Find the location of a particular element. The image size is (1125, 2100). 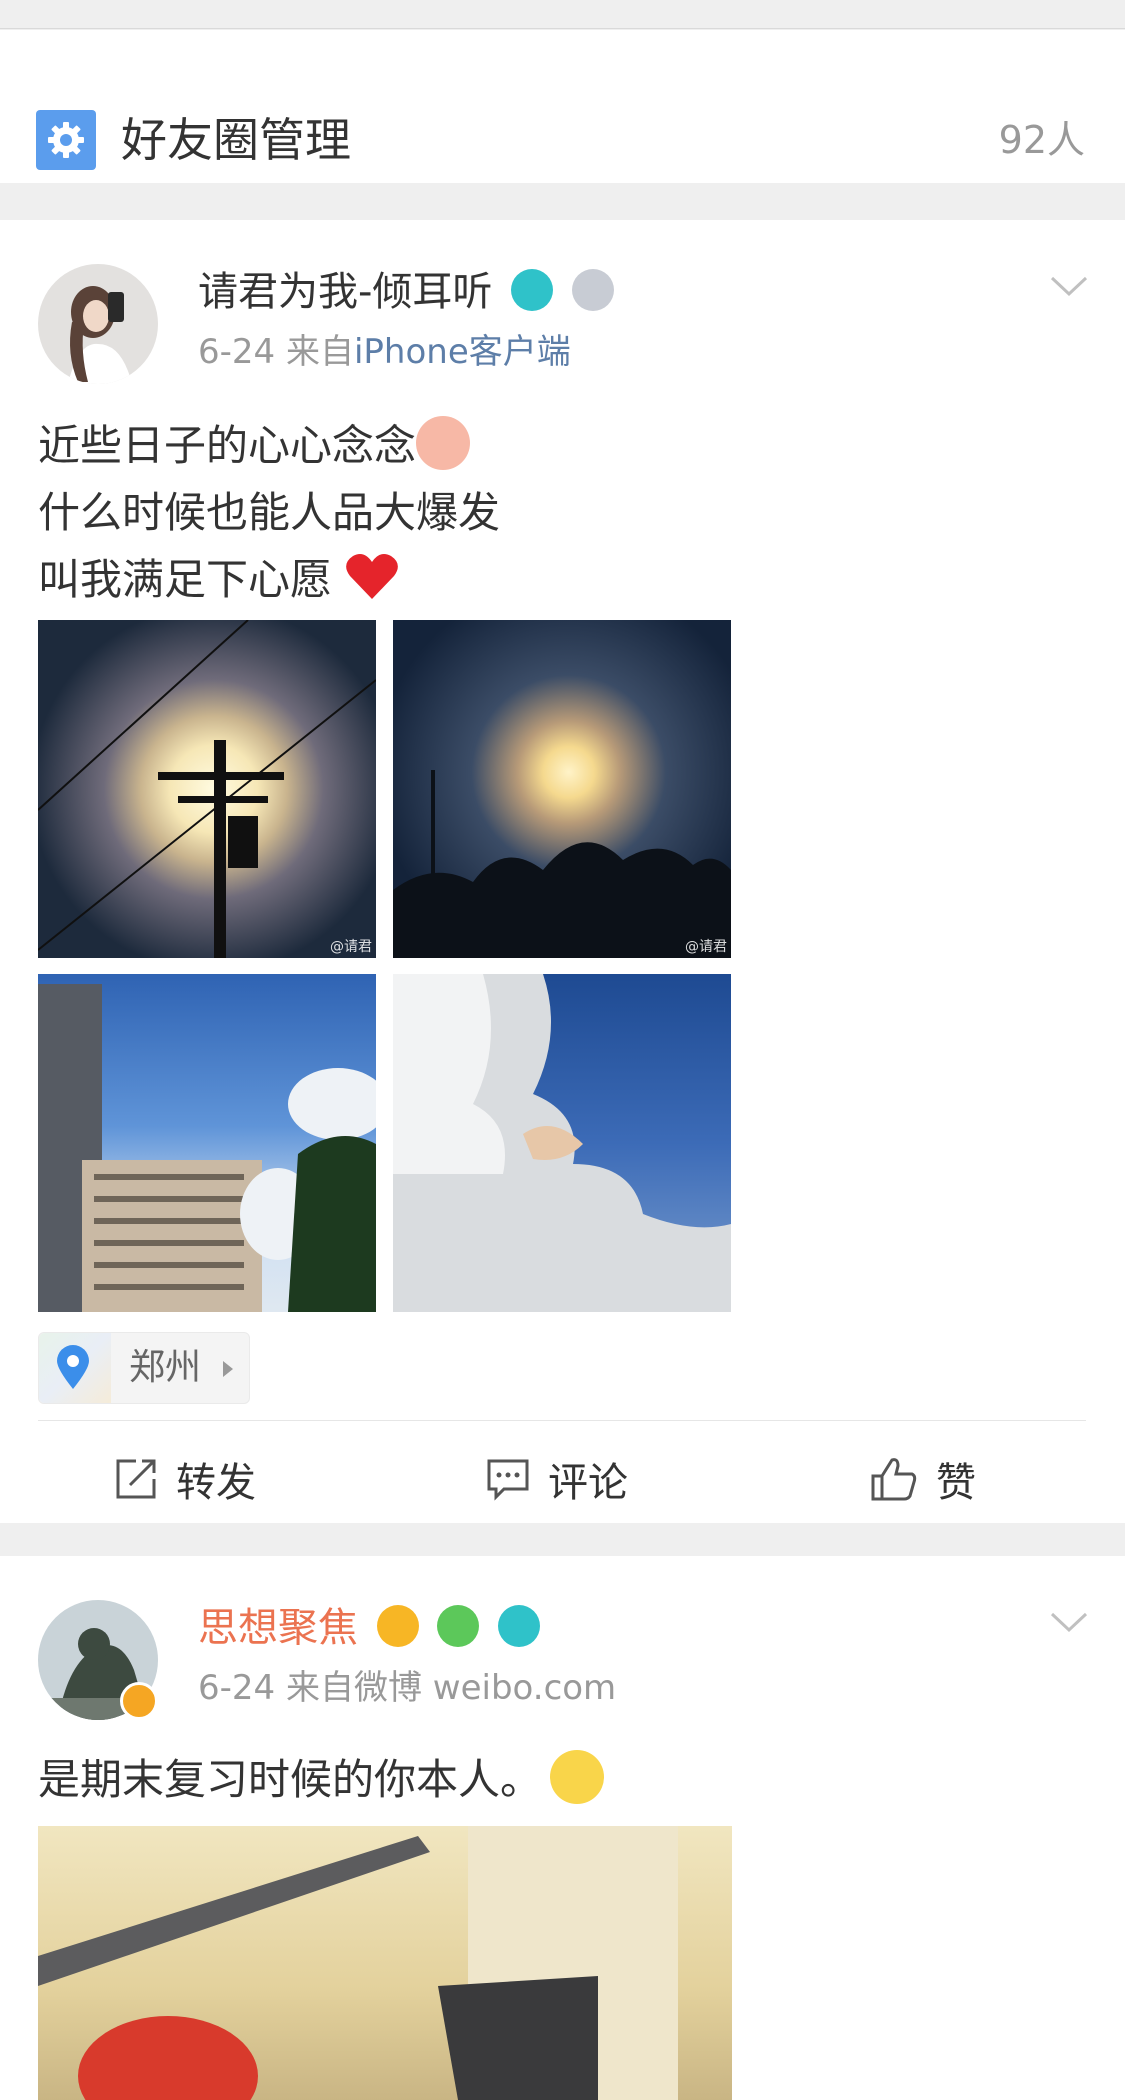

repost-label: 转发 is located at coordinates (216, 1483).